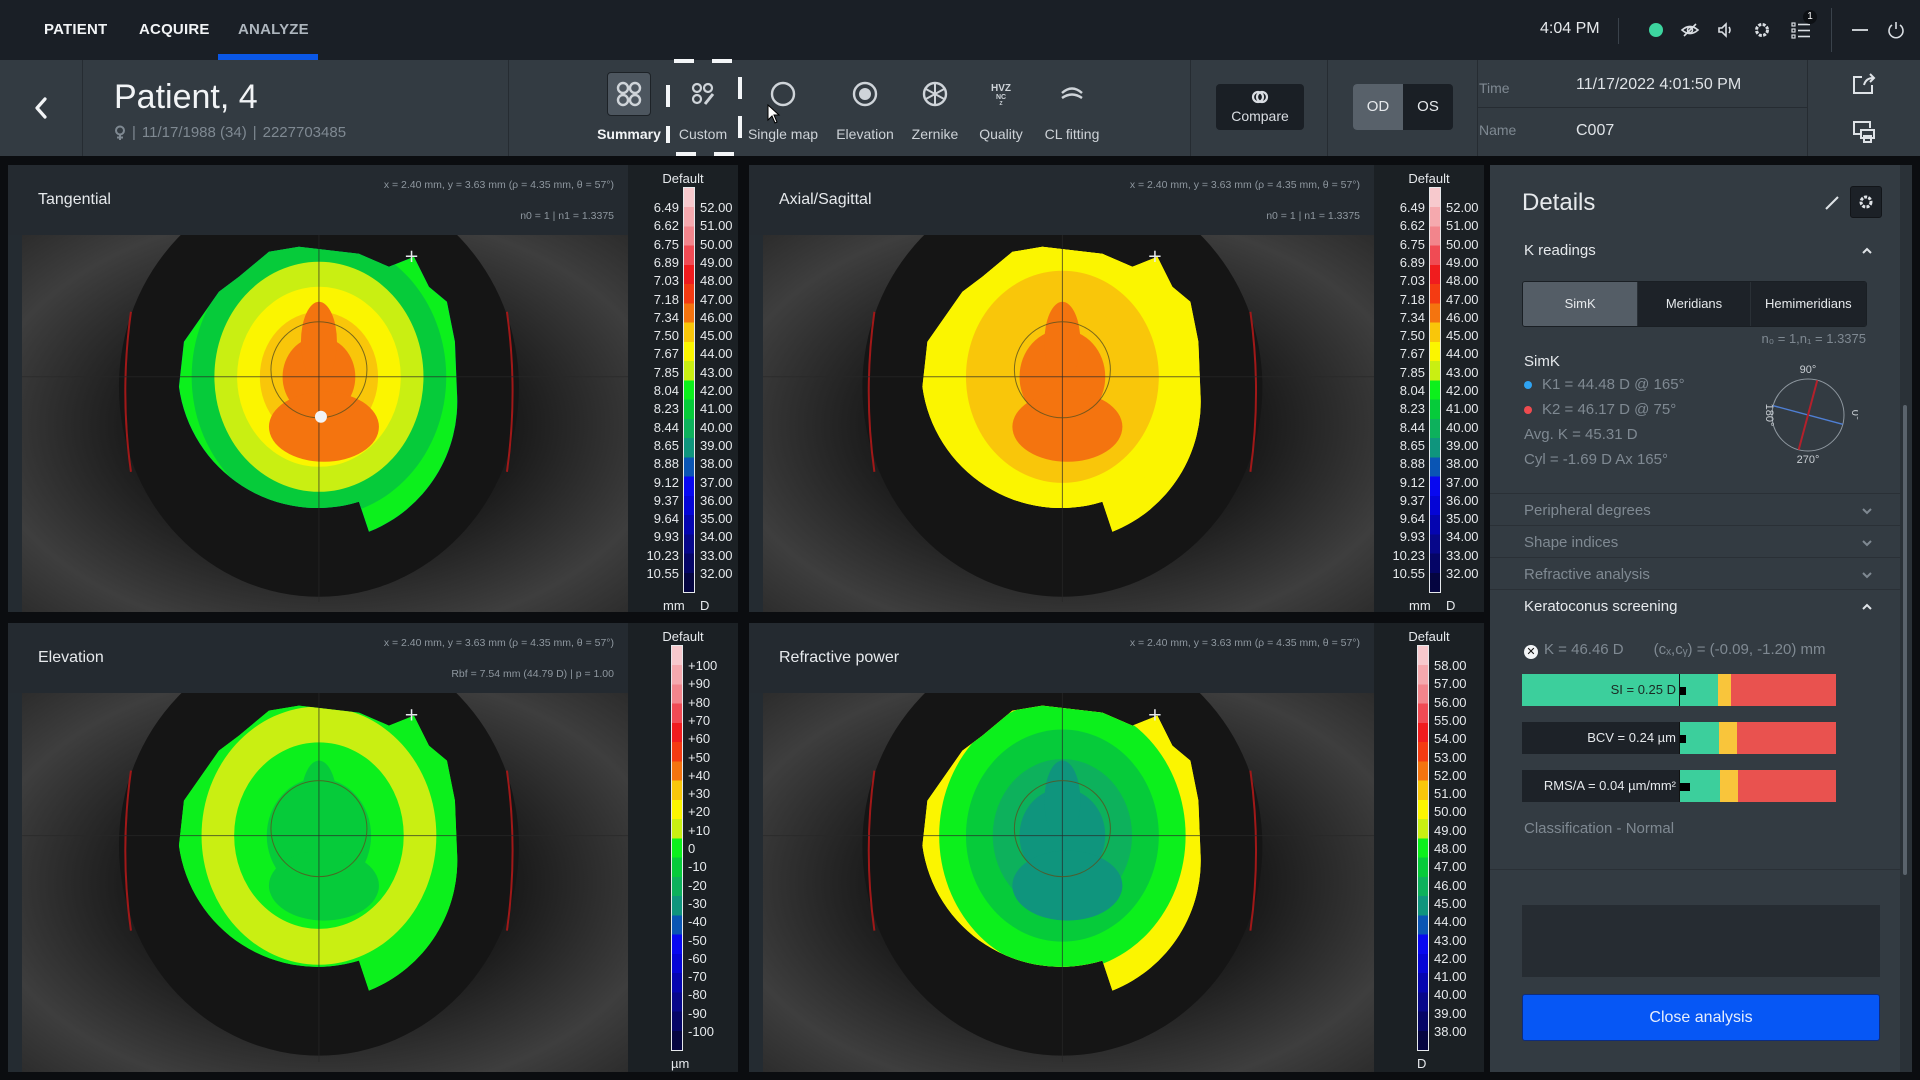 The image size is (1920, 1080). What do you see at coordinates (1462, 445) in the screenshot?
I see `legend-tick-label: 39.00` at bounding box center [1462, 445].